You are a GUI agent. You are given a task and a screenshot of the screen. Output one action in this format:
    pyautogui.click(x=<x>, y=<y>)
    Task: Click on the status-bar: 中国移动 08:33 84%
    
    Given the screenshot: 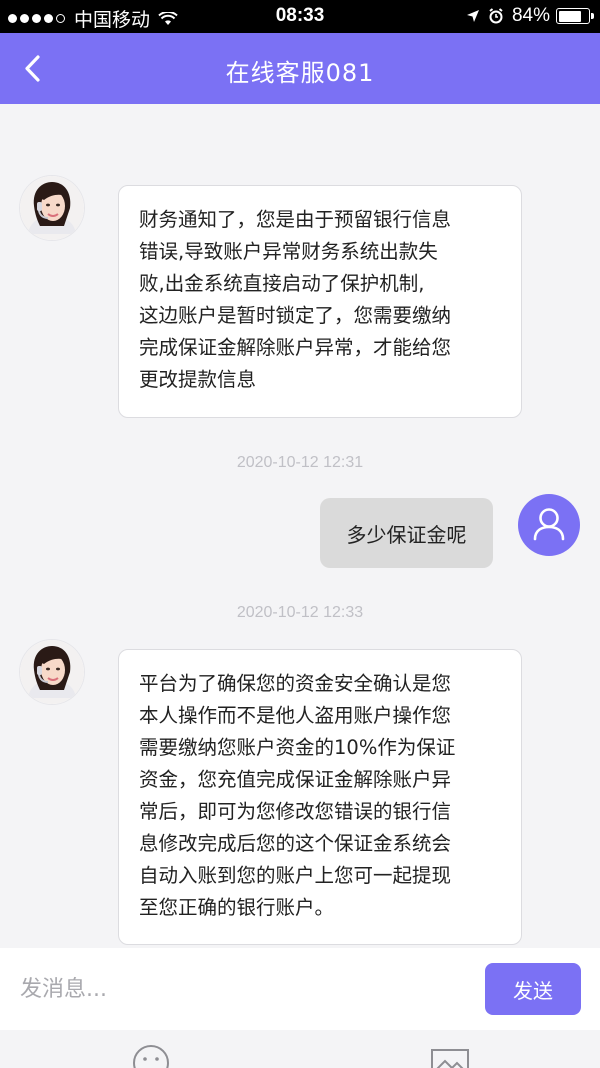 What is the action you would take?
    pyautogui.click(x=300, y=16)
    